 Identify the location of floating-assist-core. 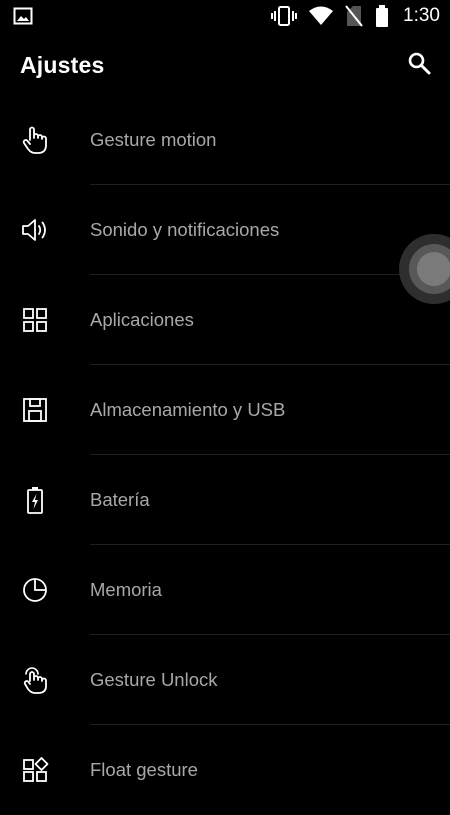
(433, 269).